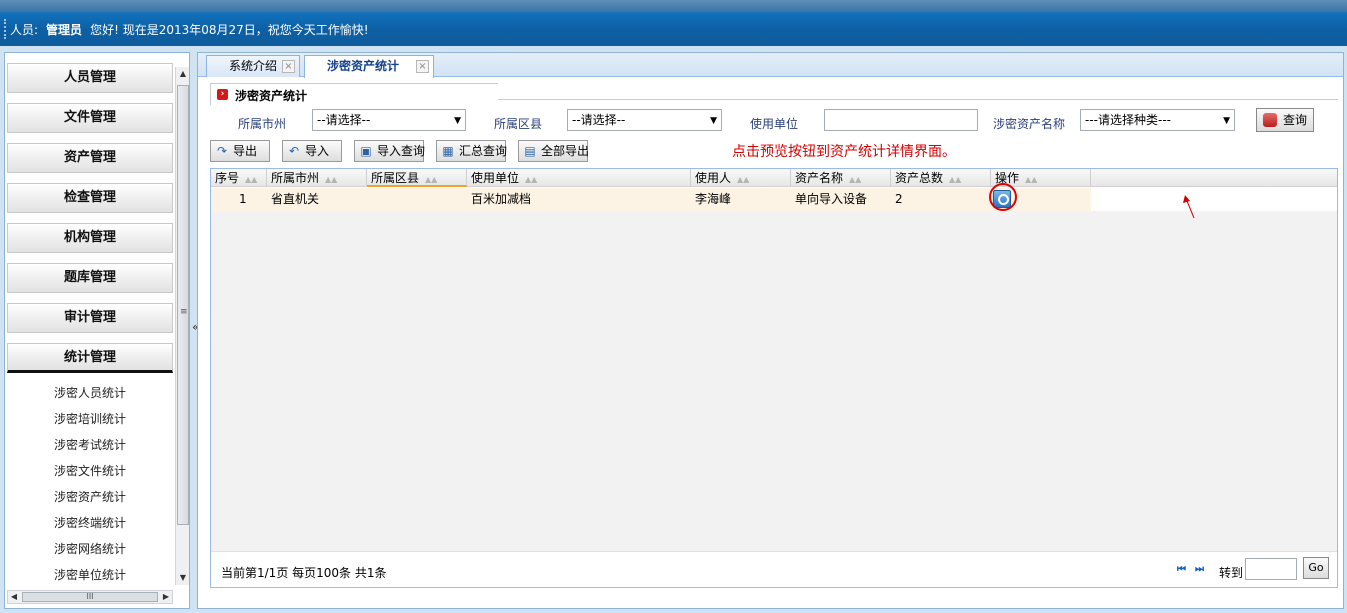 This screenshot has height=613, width=1347. I want to click on cell-city: 省直机关, so click(295, 199).